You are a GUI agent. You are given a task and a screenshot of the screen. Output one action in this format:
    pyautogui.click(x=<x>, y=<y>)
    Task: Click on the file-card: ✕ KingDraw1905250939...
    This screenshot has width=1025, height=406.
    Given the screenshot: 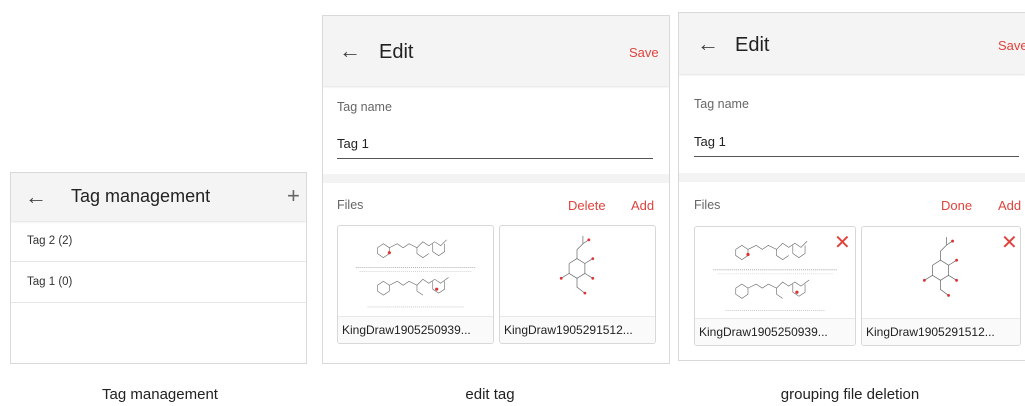 What is the action you would take?
    pyautogui.click(x=775, y=286)
    